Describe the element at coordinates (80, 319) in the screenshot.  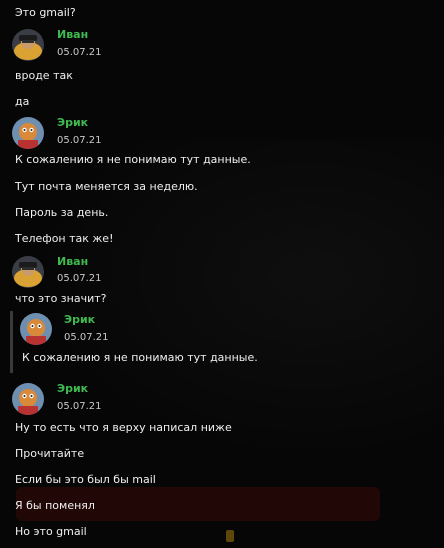
I see `quote-author-name: Эрик` at that location.